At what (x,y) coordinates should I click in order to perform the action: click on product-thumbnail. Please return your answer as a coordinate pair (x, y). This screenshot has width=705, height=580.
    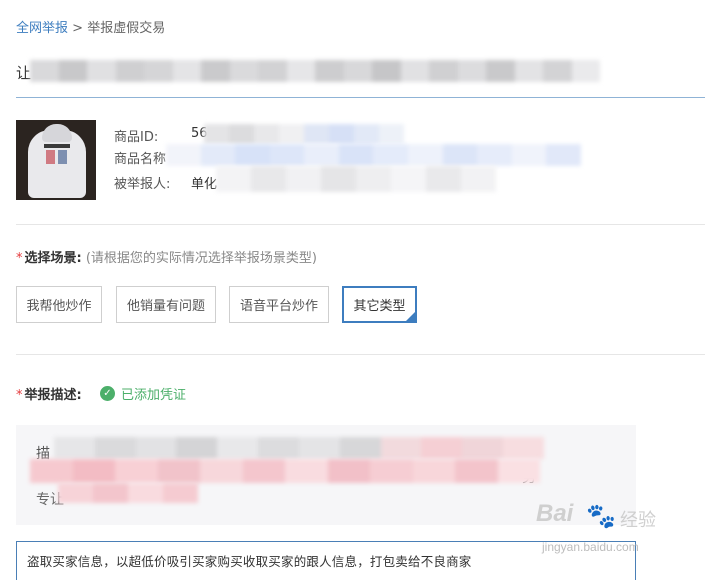
    Looking at the image, I should click on (56, 160).